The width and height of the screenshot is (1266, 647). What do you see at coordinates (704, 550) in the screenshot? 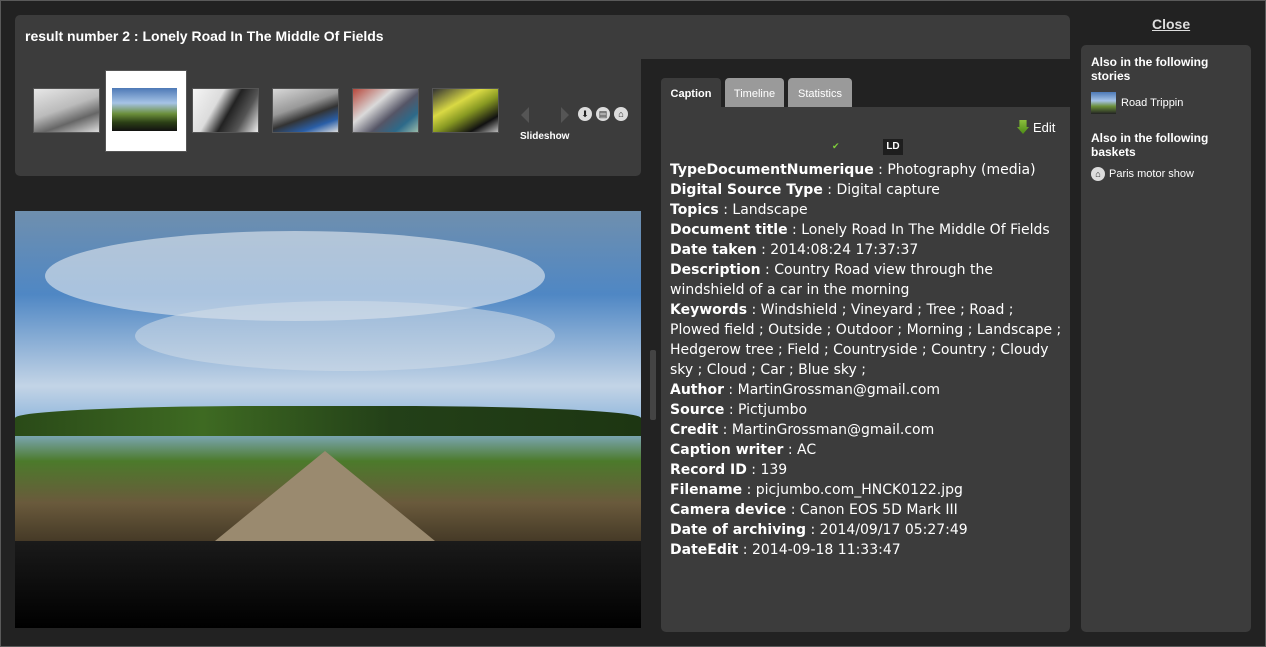
I see `meta-key: DateEdit` at bounding box center [704, 550].